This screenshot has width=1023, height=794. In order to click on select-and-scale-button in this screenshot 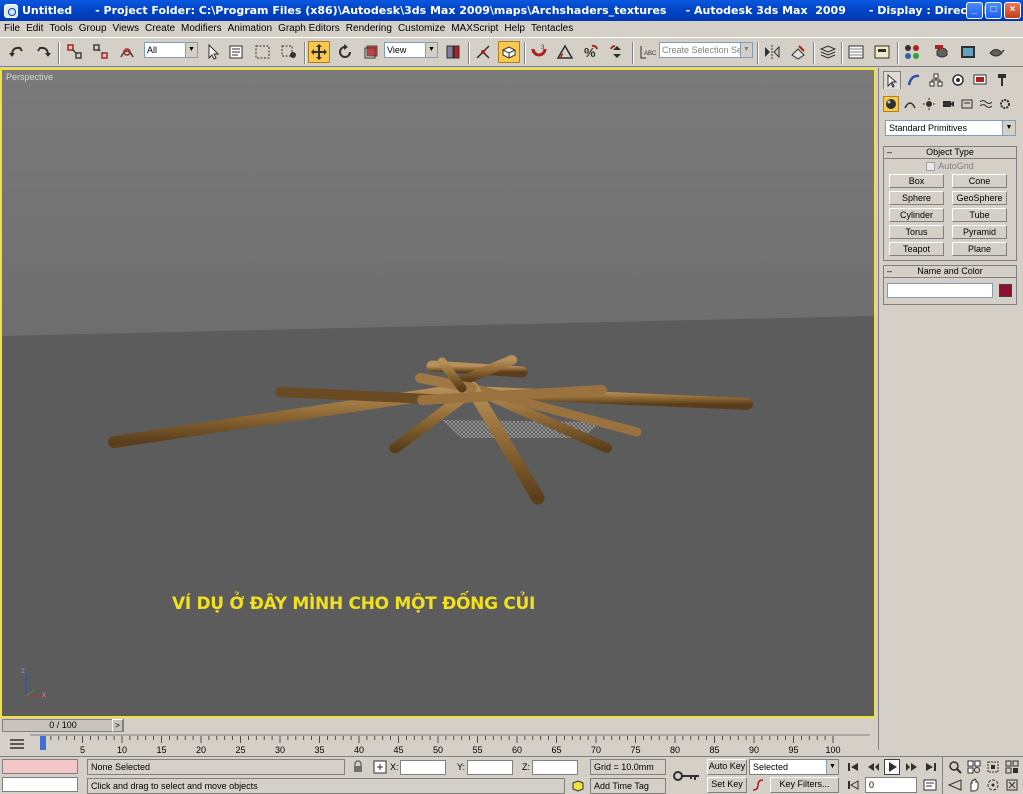, I will do `click(371, 52)`.